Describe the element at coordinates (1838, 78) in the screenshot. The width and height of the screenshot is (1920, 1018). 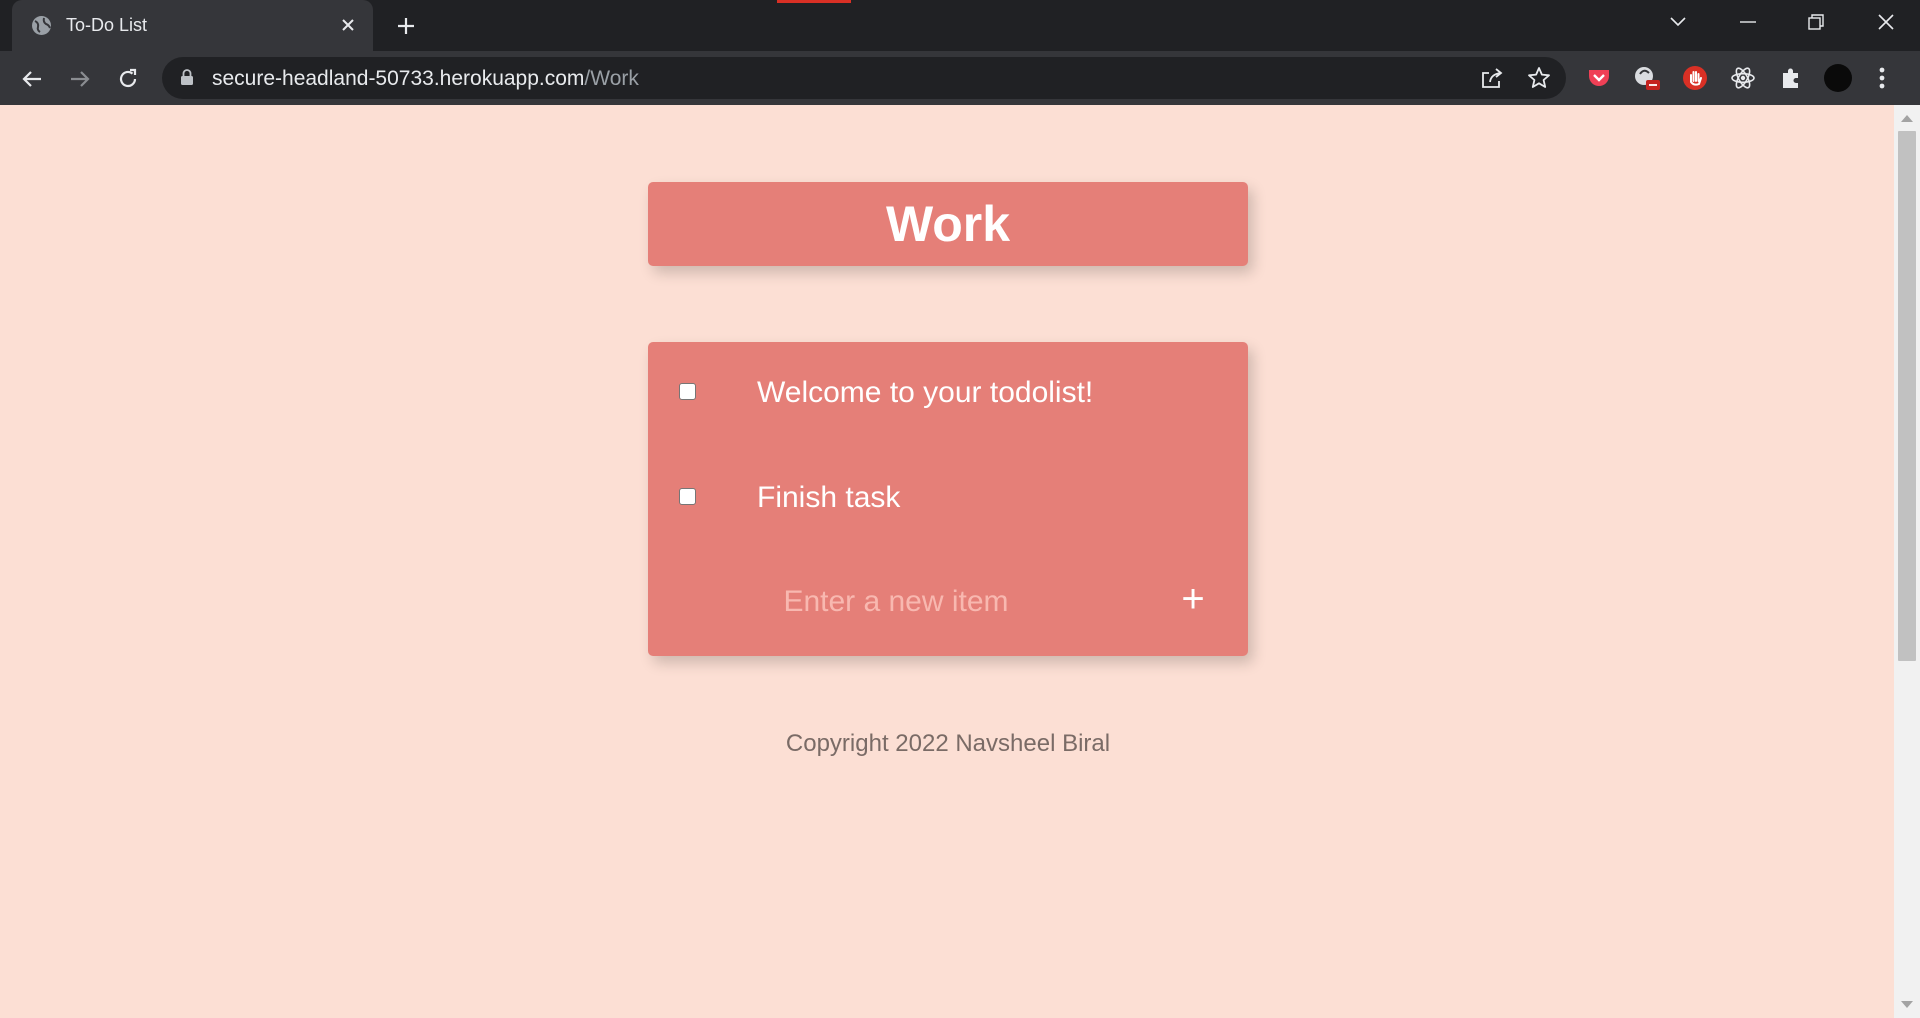
I see `profile-avatar` at that location.